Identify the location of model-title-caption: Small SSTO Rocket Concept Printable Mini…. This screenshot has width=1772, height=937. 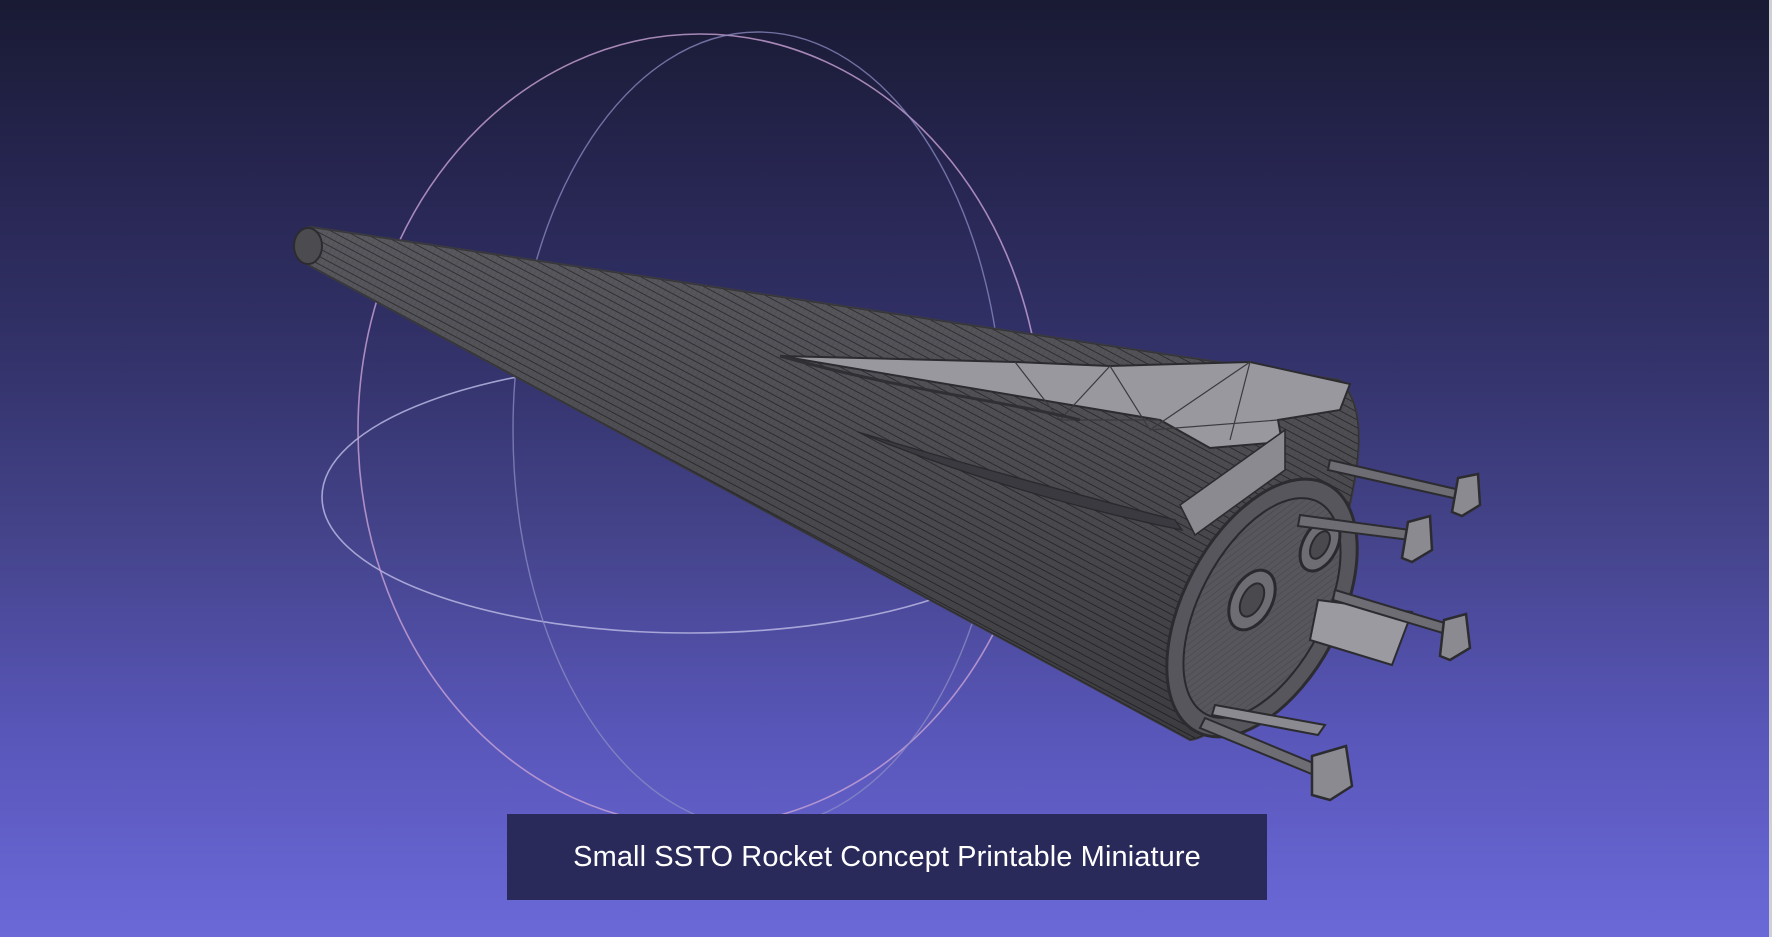
(887, 856).